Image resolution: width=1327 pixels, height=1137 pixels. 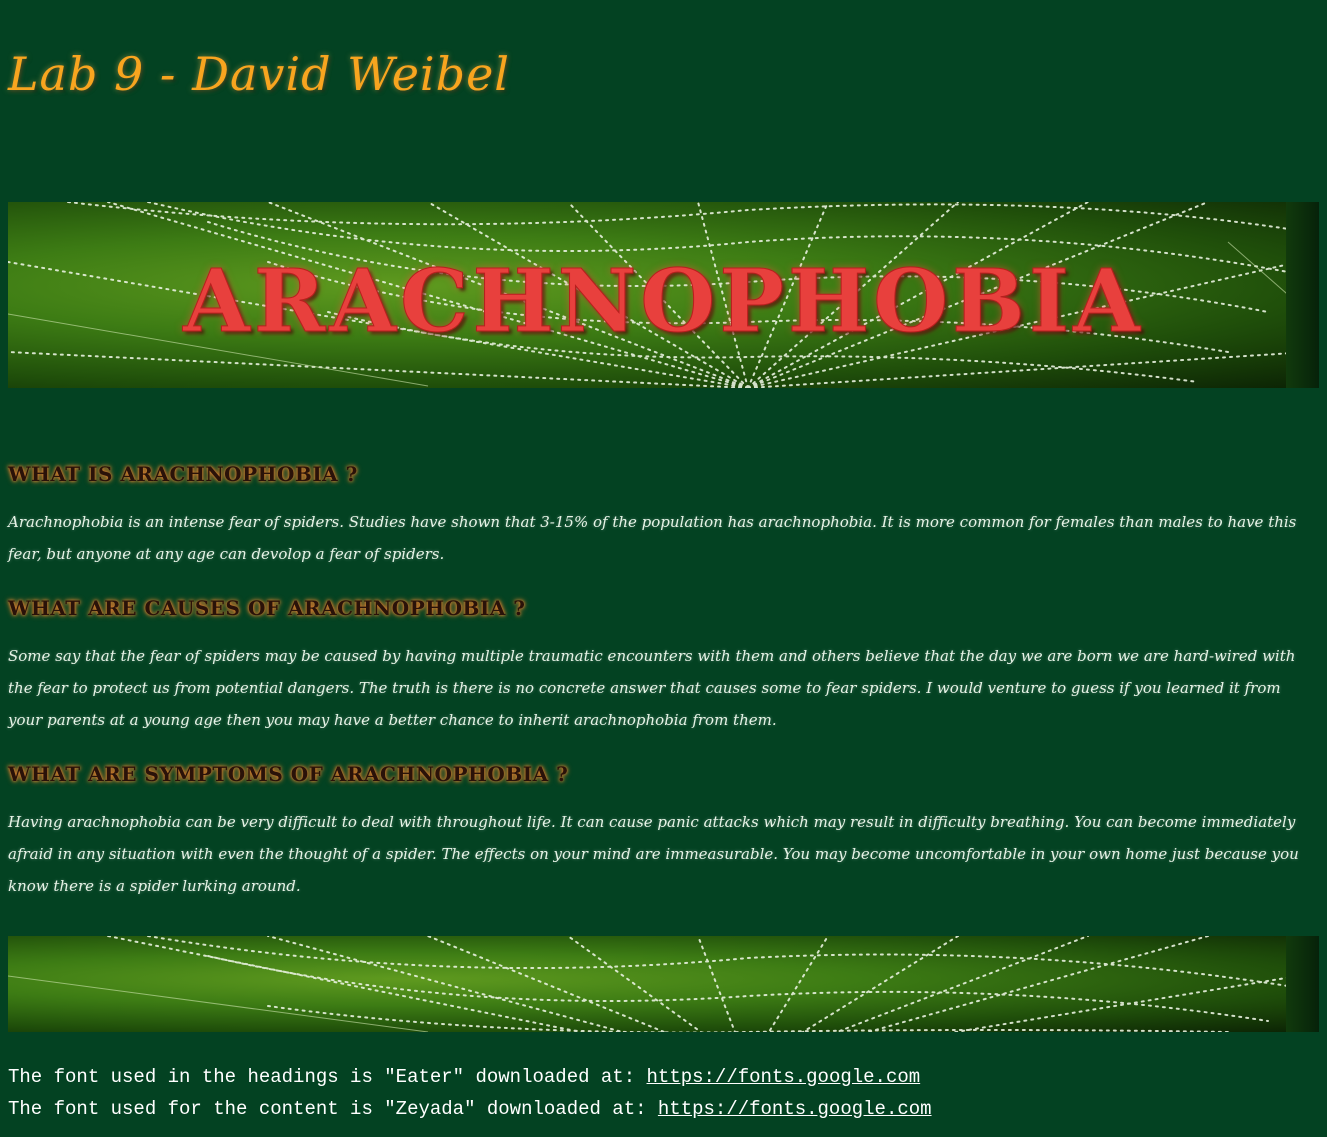 I want to click on spider-web-graphic-bottom, so click(x=653, y=984).